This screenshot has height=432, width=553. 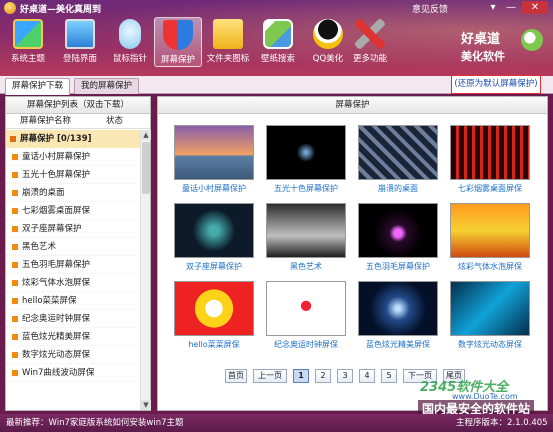 What do you see at coordinates (10, 8) in the screenshot?
I see `app-logo-icon` at bounding box center [10, 8].